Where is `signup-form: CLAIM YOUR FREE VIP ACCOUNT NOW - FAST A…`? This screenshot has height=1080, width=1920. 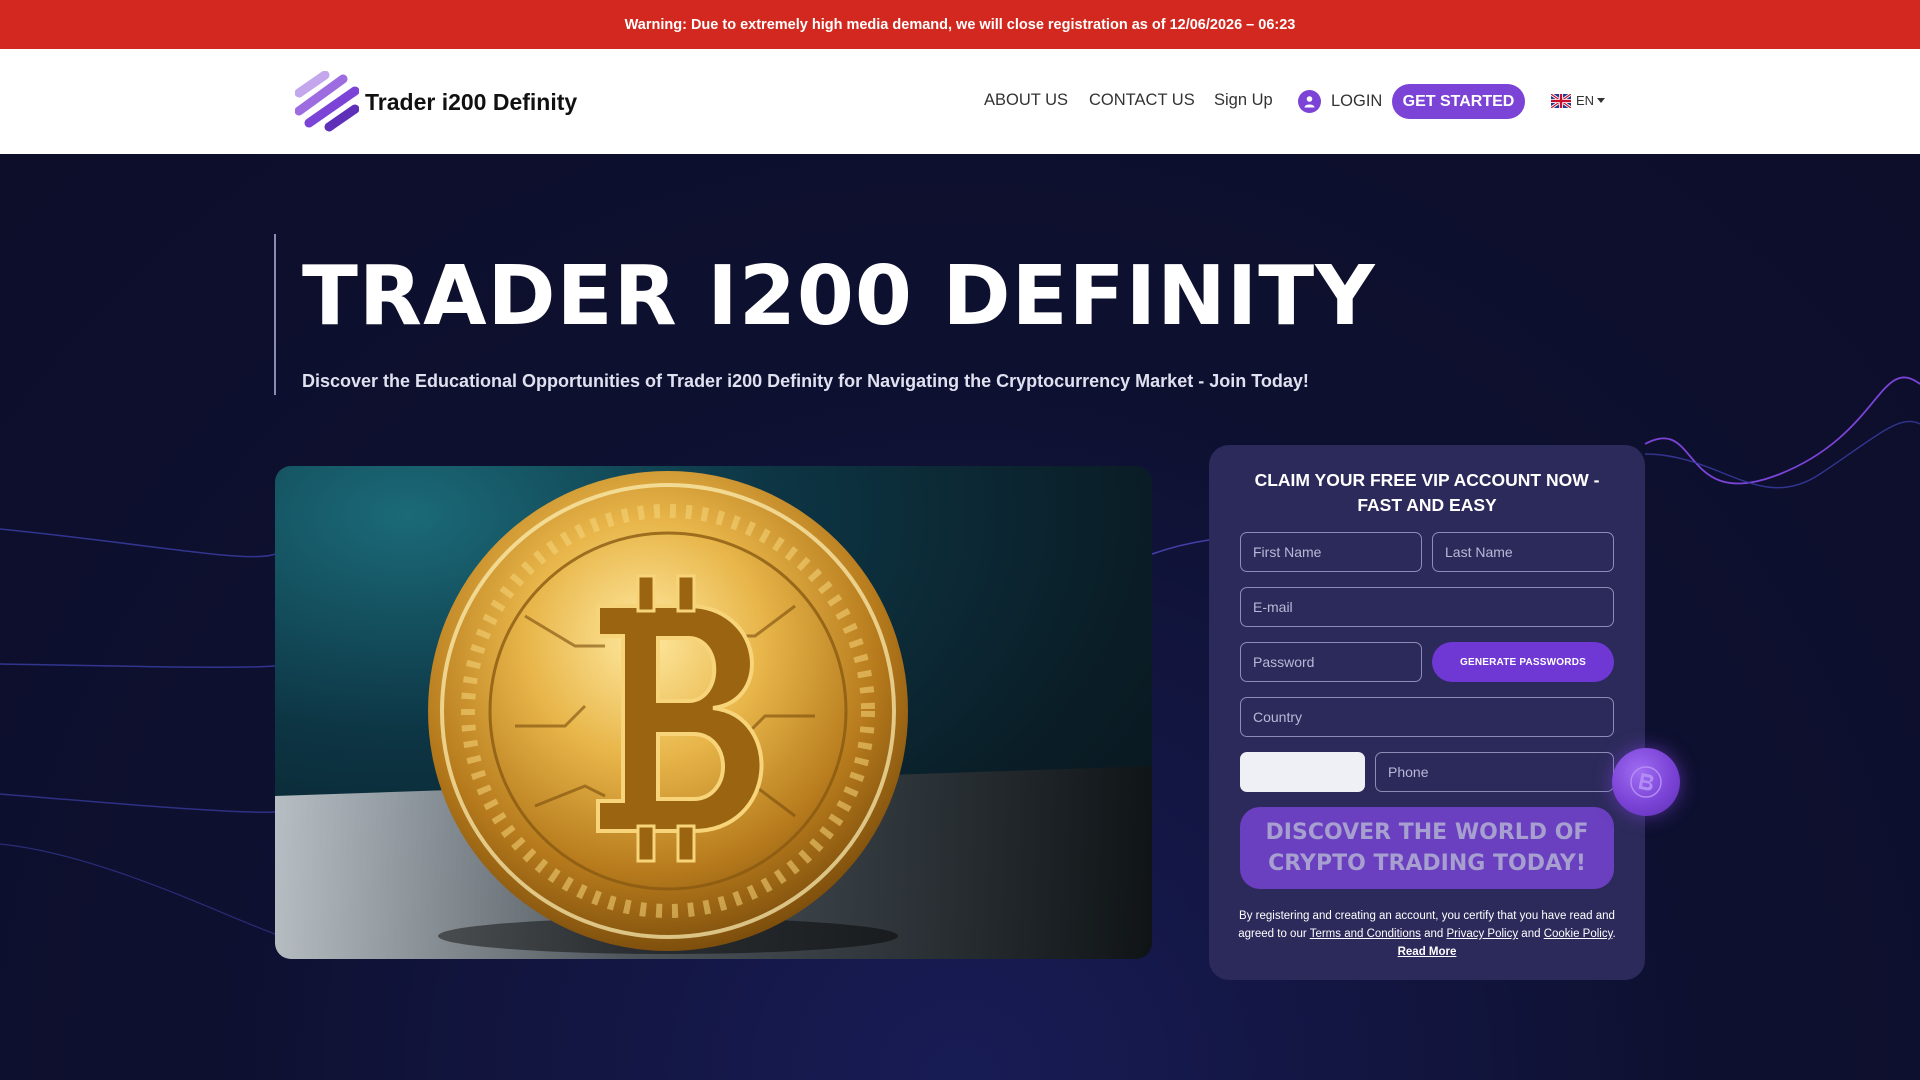 signup-form: CLAIM YOUR FREE VIP ACCOUNT NOW - FAST A… is located at coordinates (1427, 712).